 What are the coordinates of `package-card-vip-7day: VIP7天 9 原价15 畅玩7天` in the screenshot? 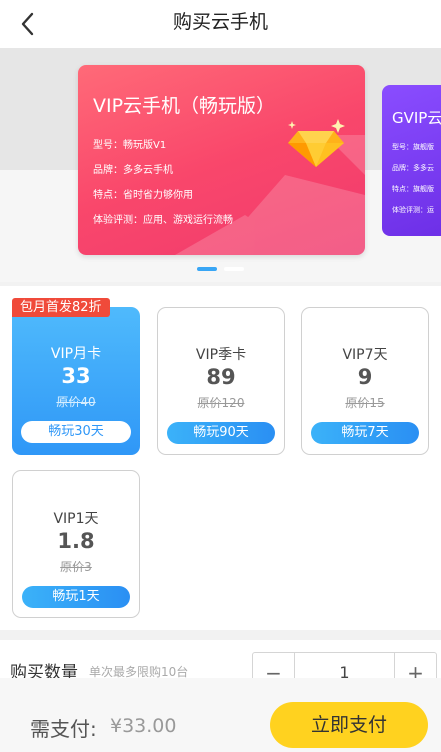 It's located at (365, 381).